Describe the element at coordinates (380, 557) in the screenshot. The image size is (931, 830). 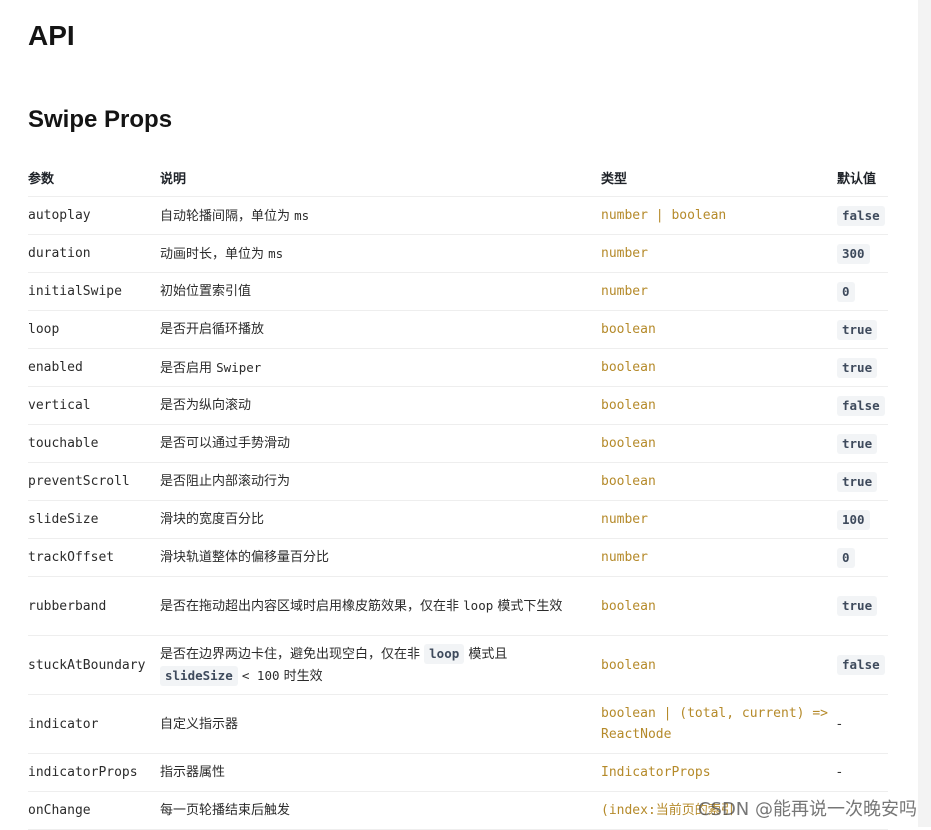
I see `prop-description: 滑块轨道整体的偏移量百分比` at that location.